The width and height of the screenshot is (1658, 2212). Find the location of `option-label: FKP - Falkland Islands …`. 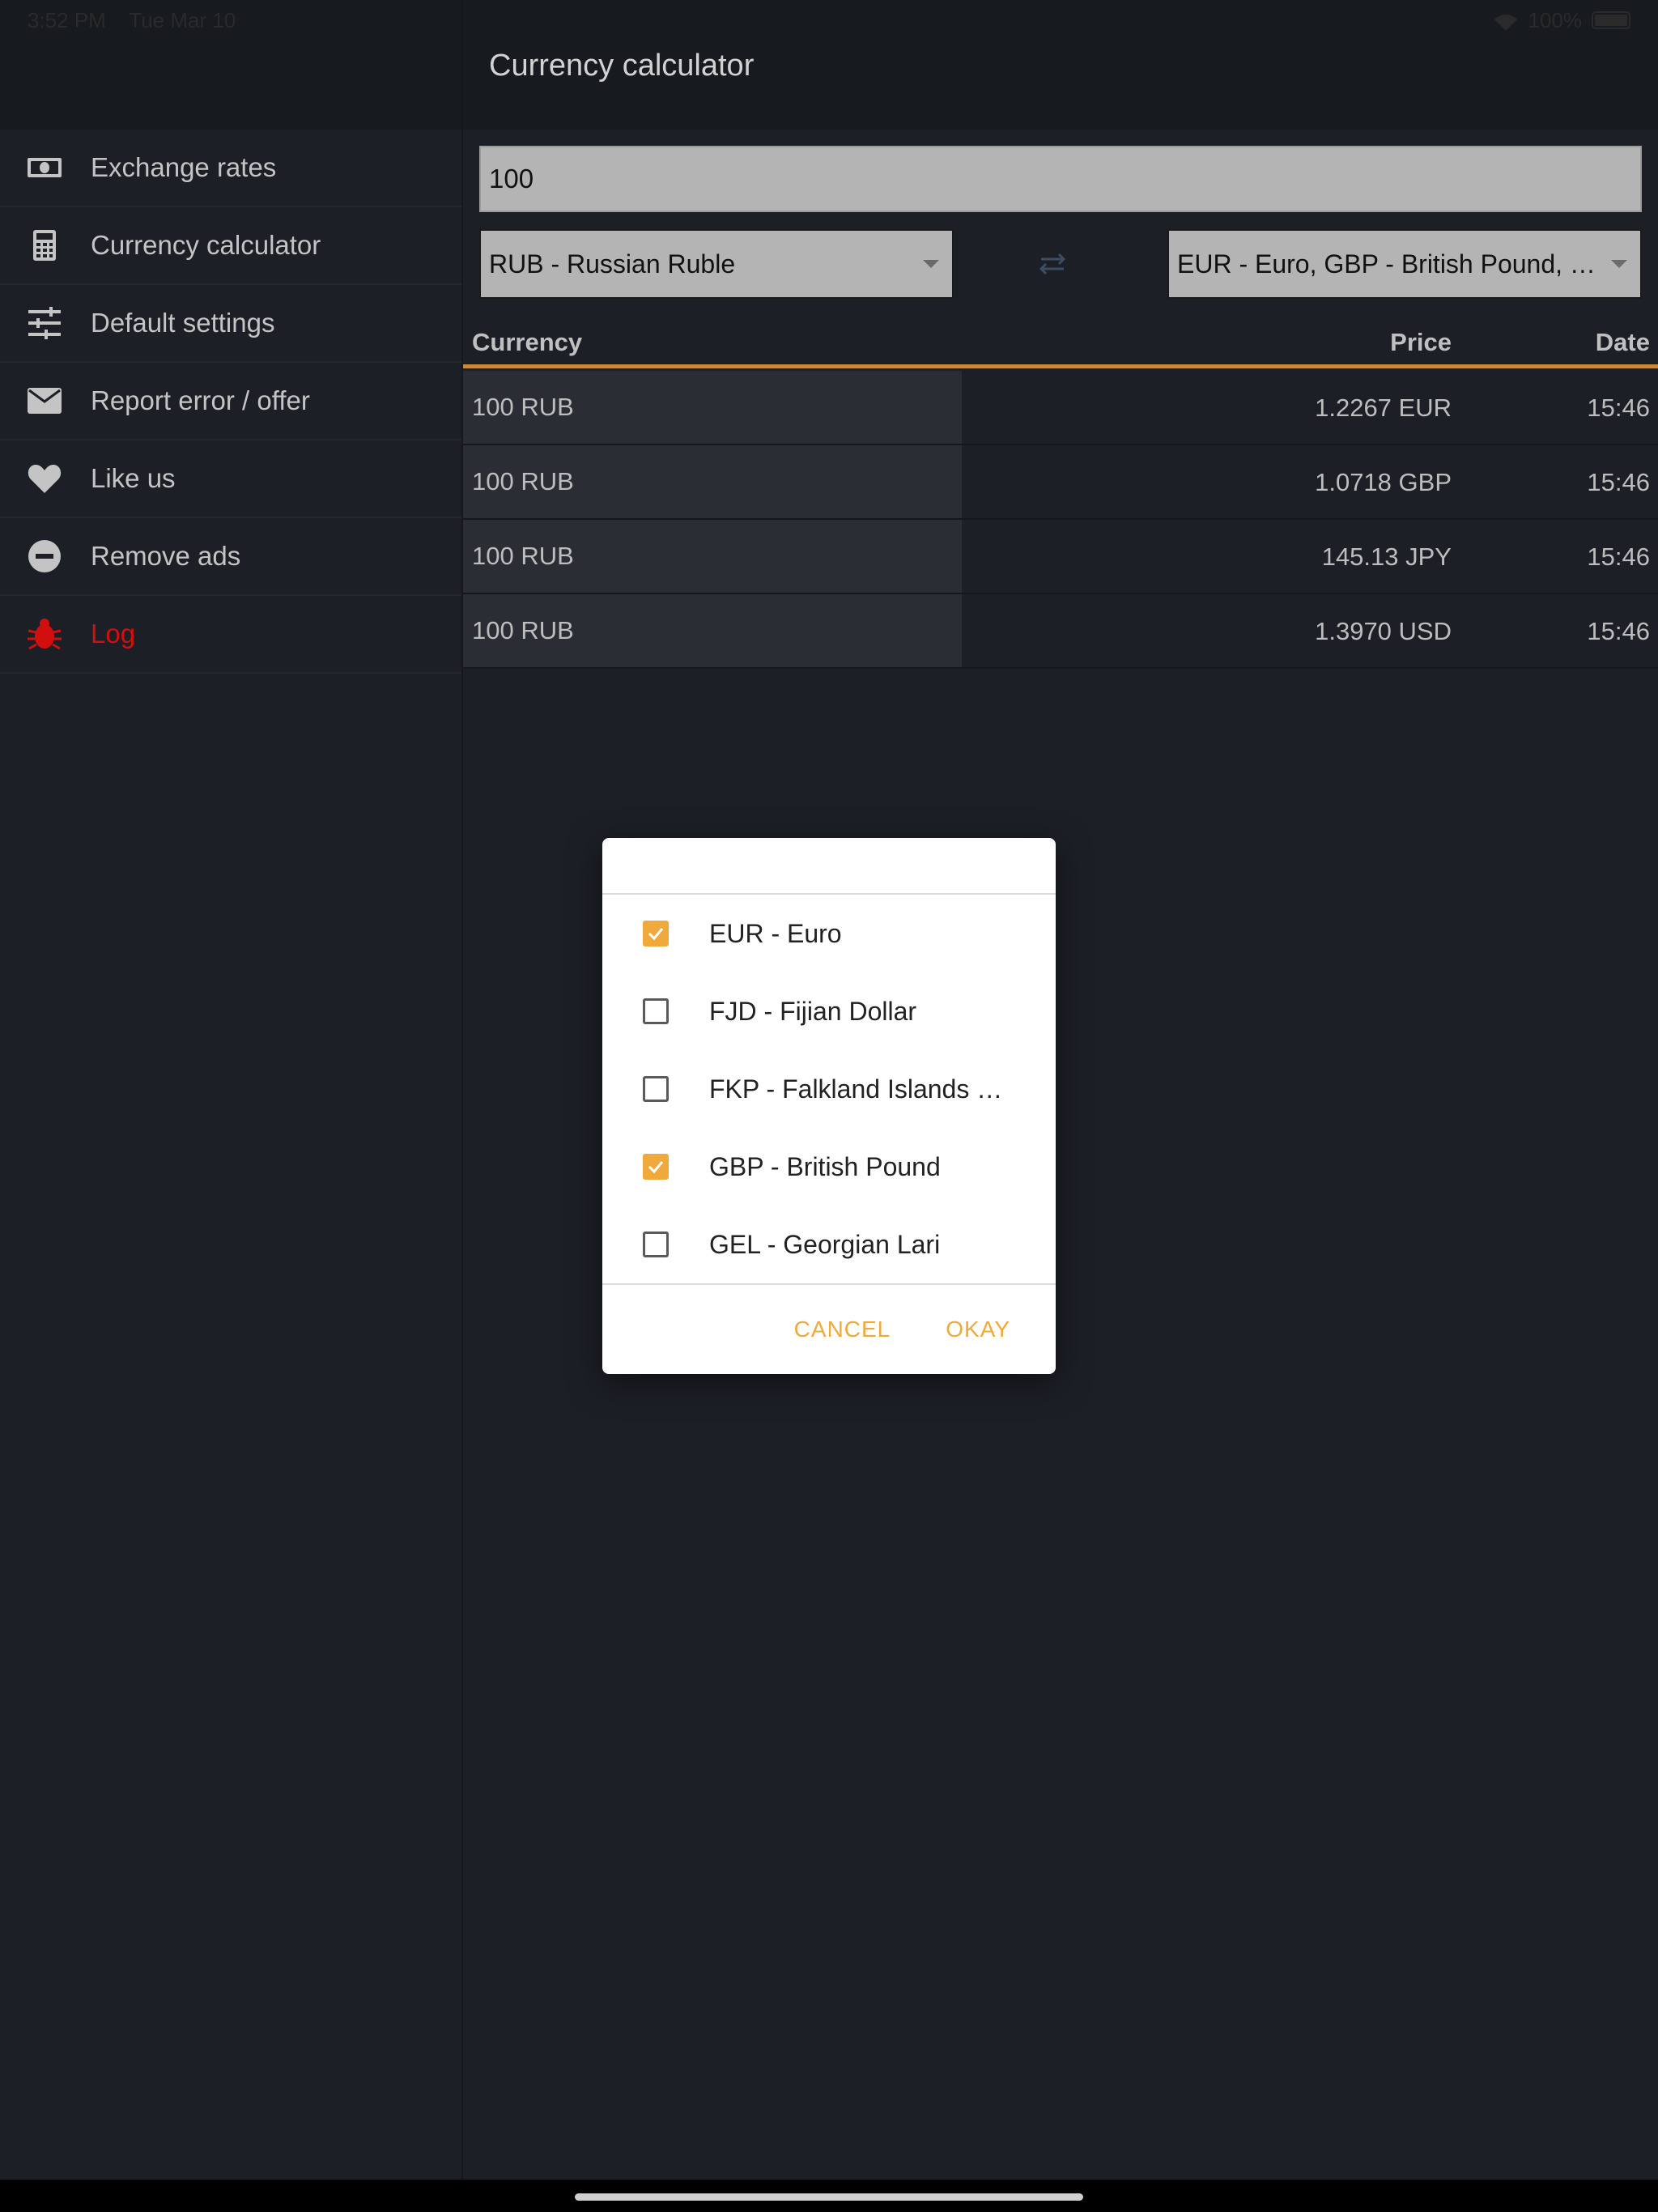

option-label: FKP - Falkland Islands … is located at coordinates (856, 1089).